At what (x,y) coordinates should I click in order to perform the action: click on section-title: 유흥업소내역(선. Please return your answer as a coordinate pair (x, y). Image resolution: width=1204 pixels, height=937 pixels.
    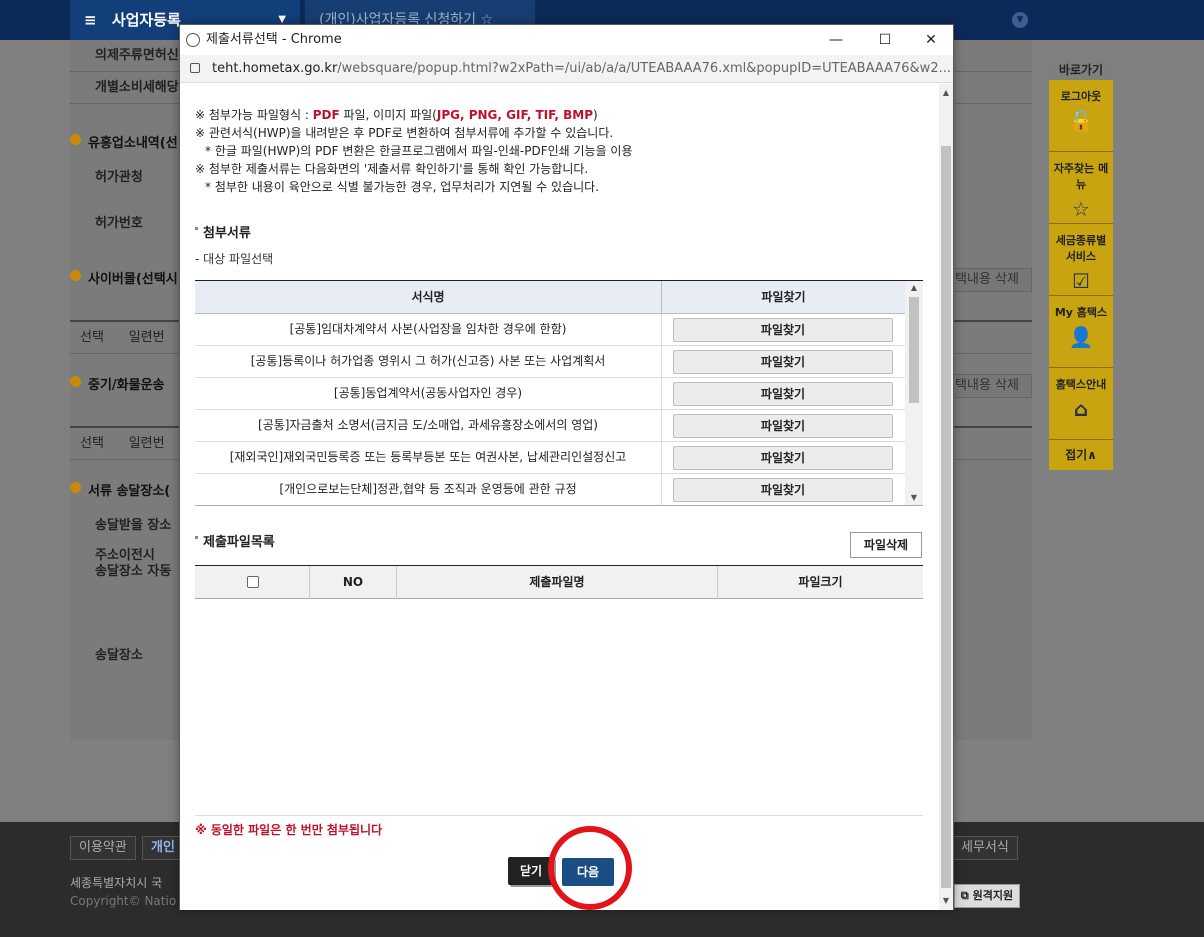
    Looking at the image, I should click on (124, 141).